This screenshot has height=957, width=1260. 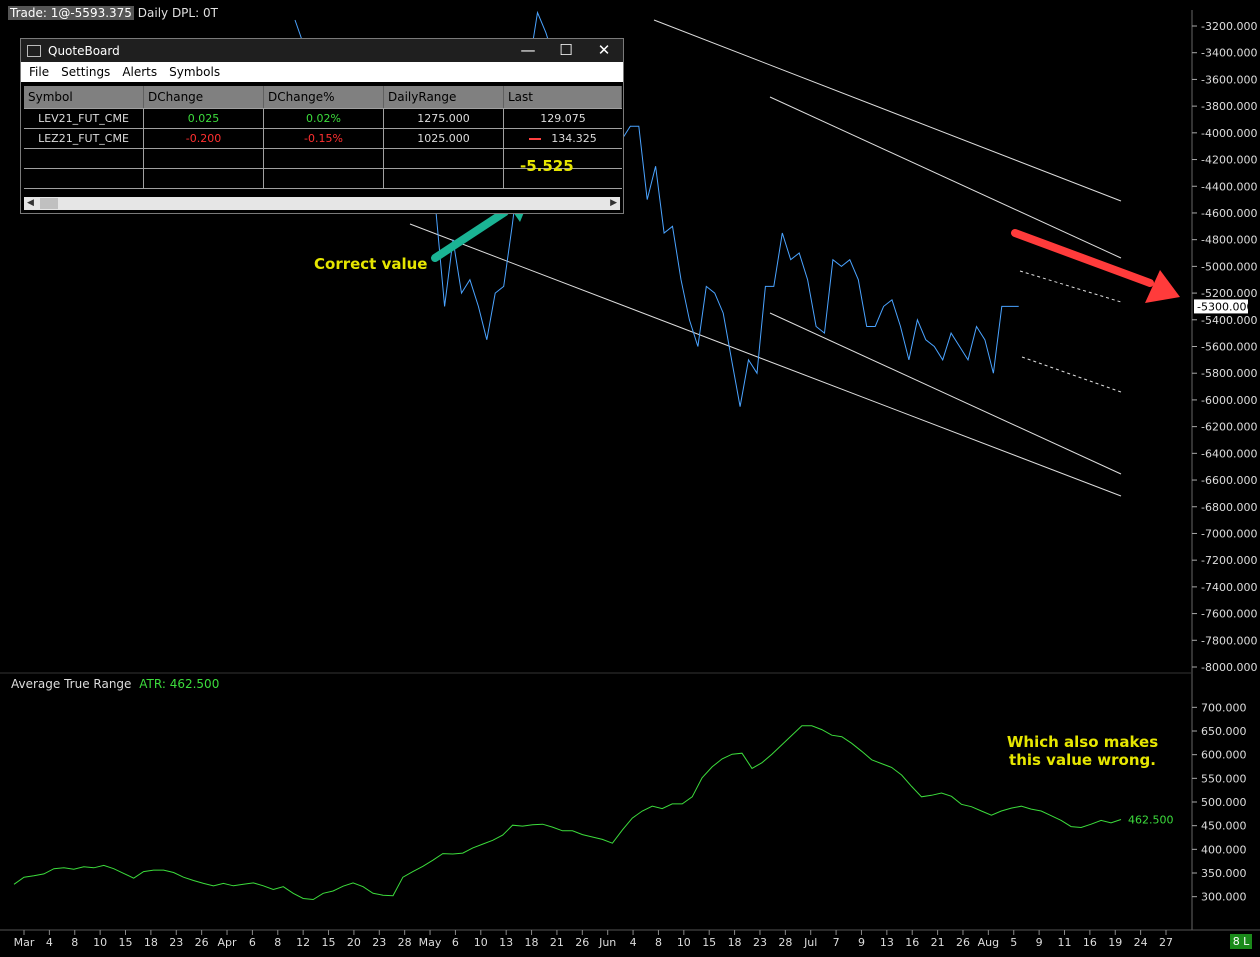 What do you see at coordinates (455, 942) in the screenshot?
I see `date-tick-label: 6` at bounding box center [455, 942].